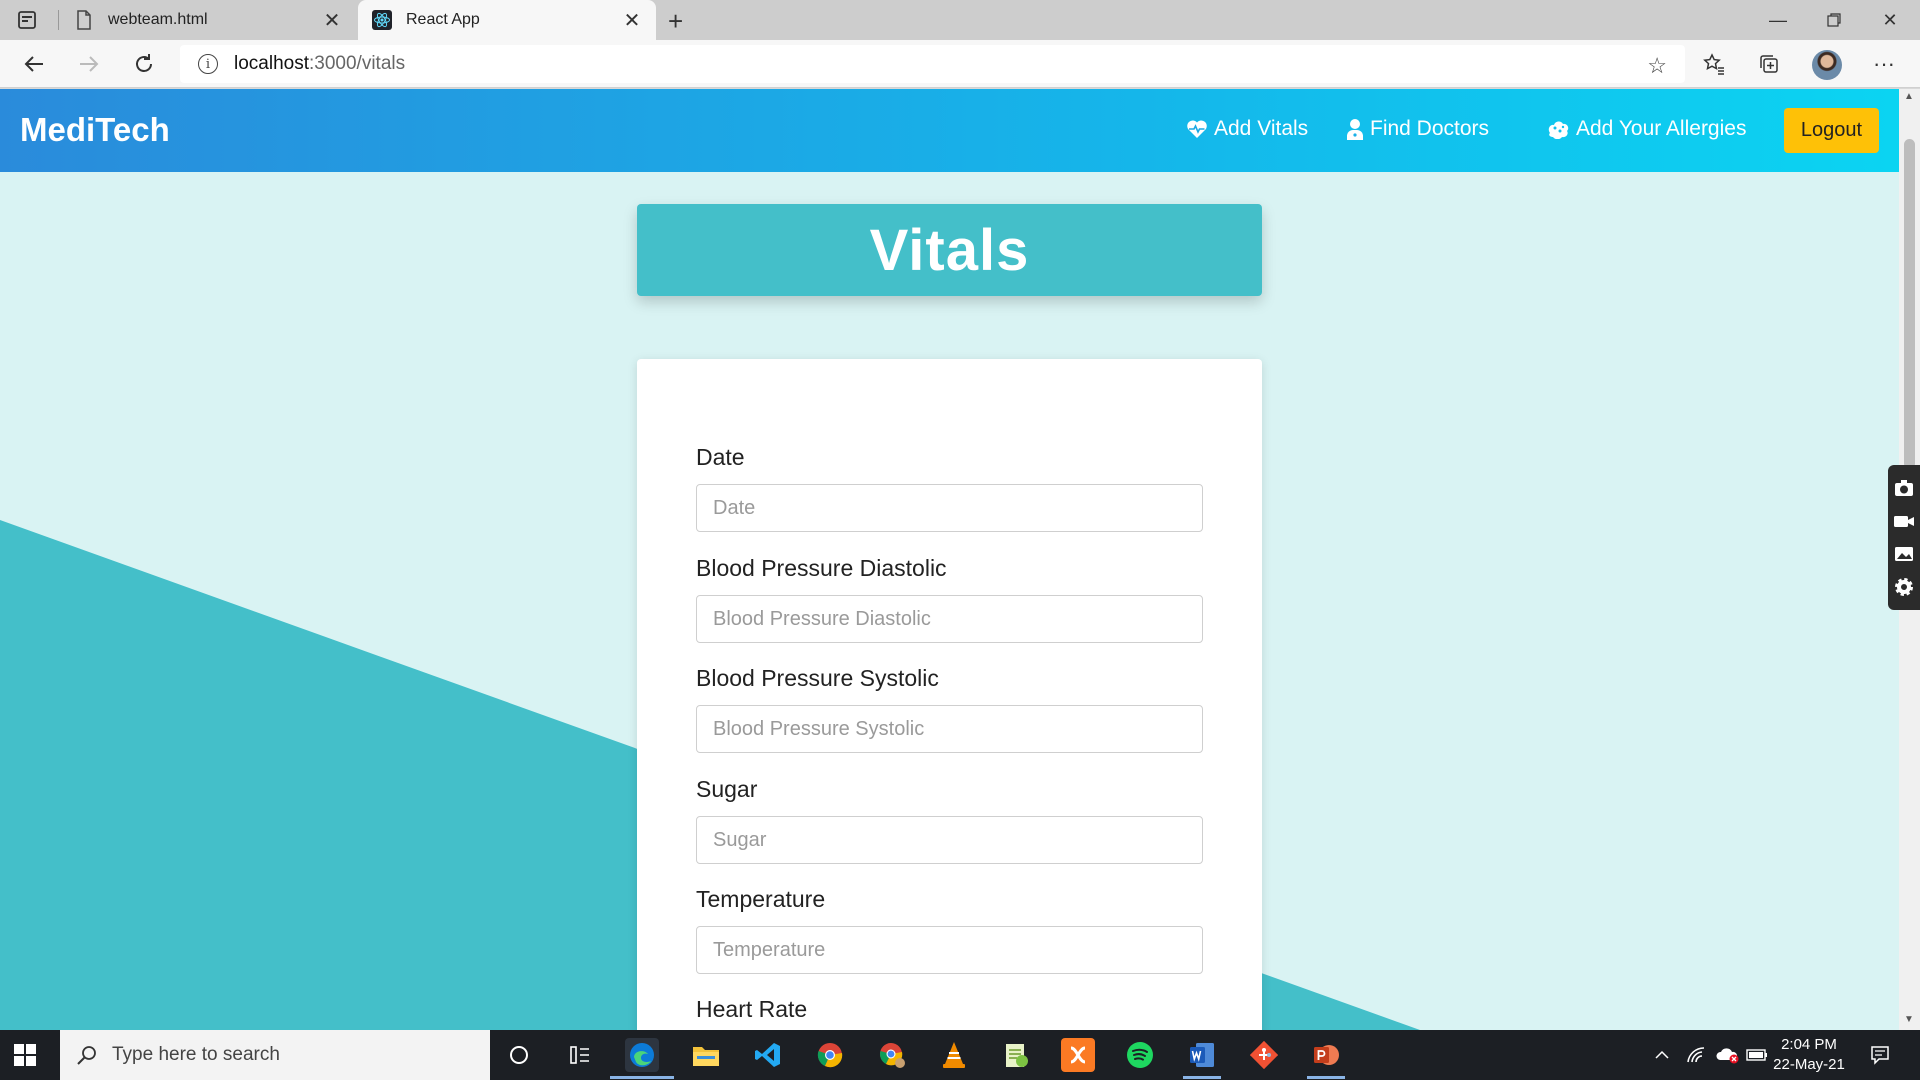  I want to click on profile-avatar, so click(1827, 65).